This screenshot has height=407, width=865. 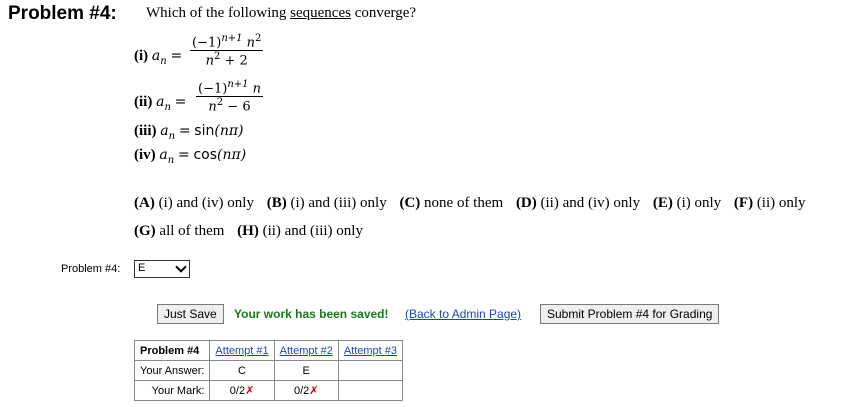 I want to click on choice-d: (D) (ii) and (iv) only, so click(x=578, y=203).